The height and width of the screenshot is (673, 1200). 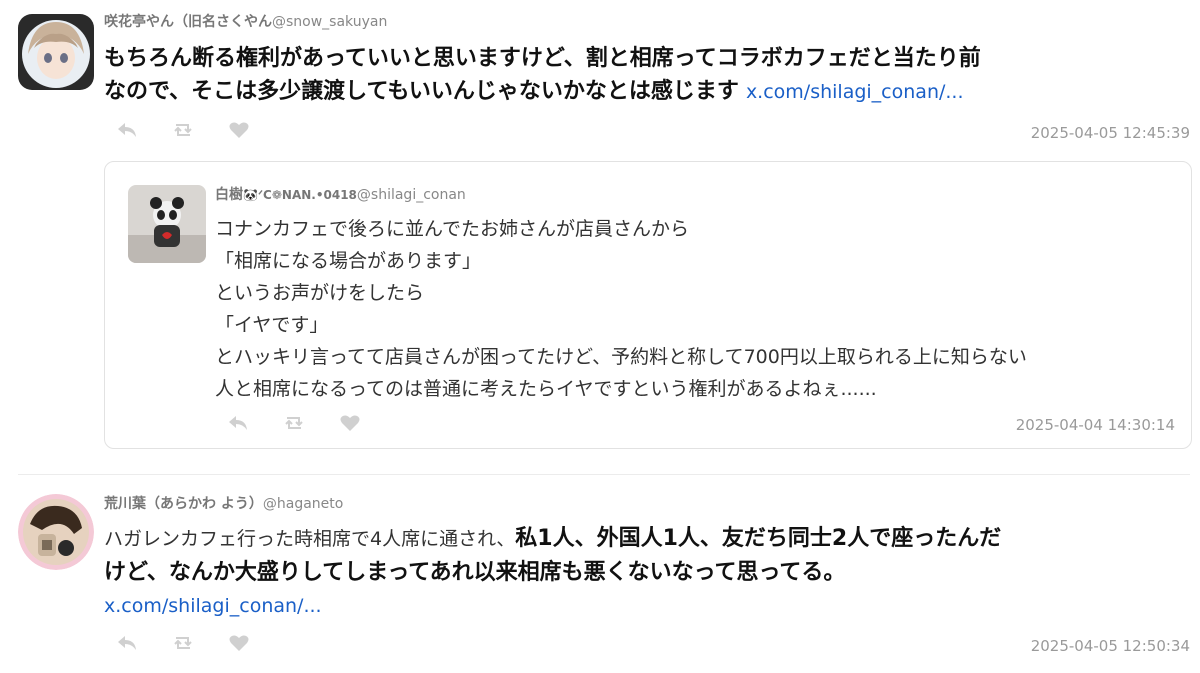 What do you see at coordinates (320, 293) in the screenshot?
I see `quote-text-line: というお声がけをしたら` at bounding box center [320, 293].